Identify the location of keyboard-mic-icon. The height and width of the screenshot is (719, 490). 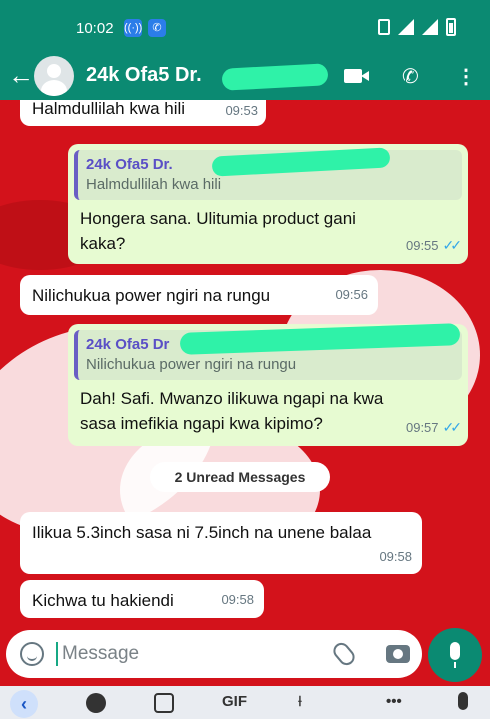
(463, 701).